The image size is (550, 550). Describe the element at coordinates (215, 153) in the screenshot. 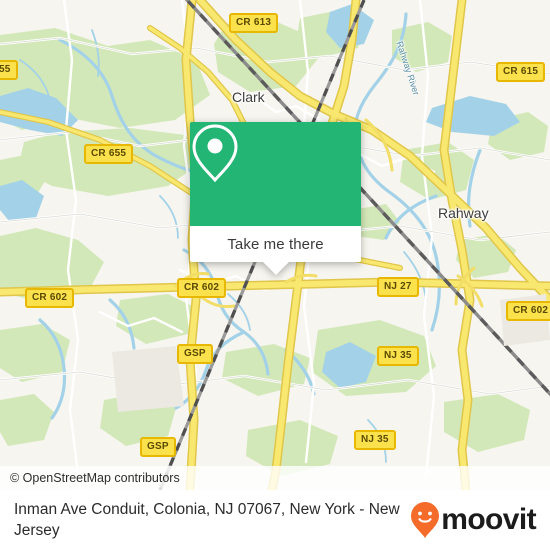

I see `map-pin-icon` at that location.